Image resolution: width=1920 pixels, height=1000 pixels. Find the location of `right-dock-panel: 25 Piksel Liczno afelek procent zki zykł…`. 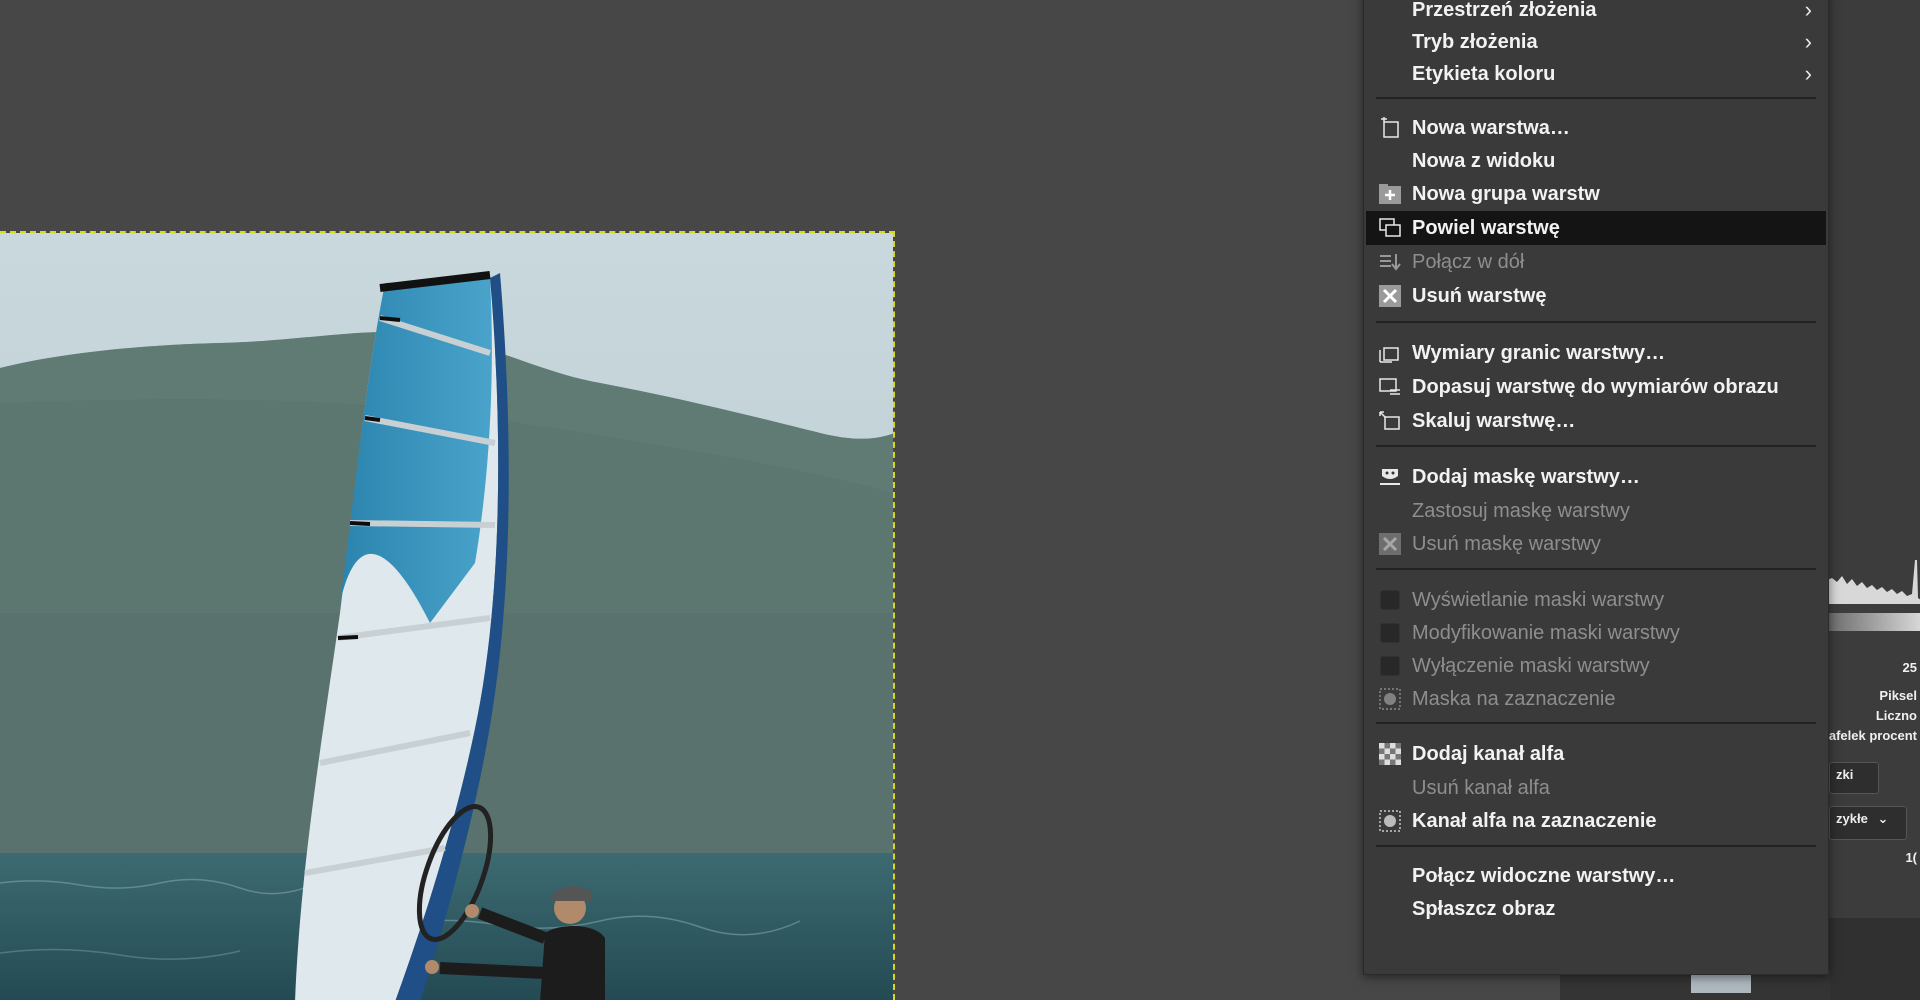

right-dock-panel: 25 Piksel Liczno afelek procent zki zykł… is located at coordinates (1873, 500).